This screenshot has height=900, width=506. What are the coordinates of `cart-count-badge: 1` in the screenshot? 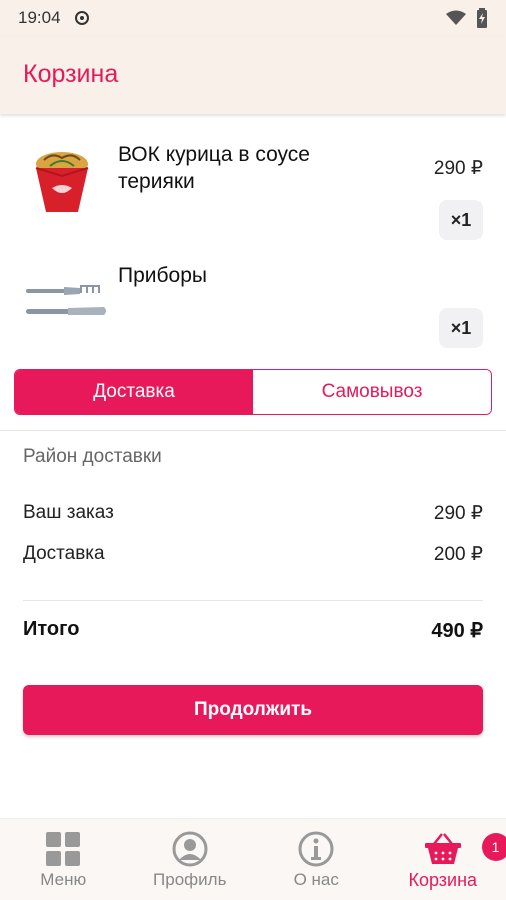 It's located at (493, 847).